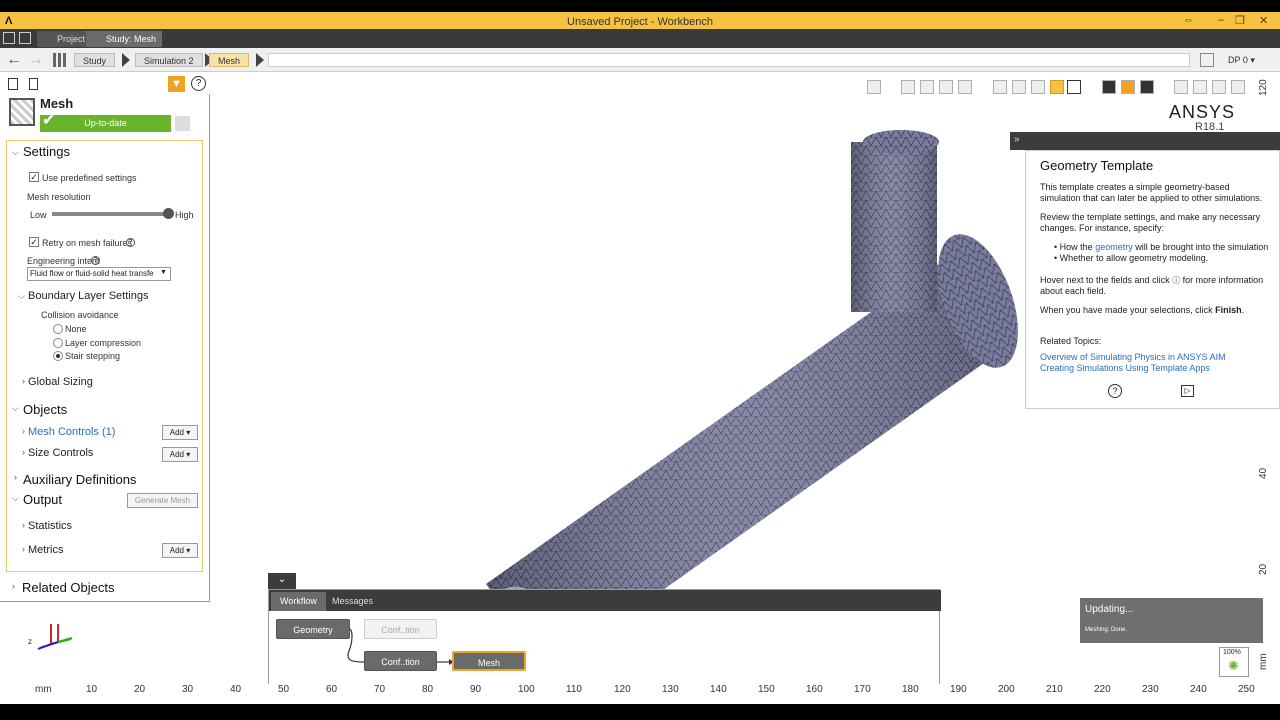 This screenshot has height=720, width=1280. I want to click on tab-project: Project, so click(64, 39).